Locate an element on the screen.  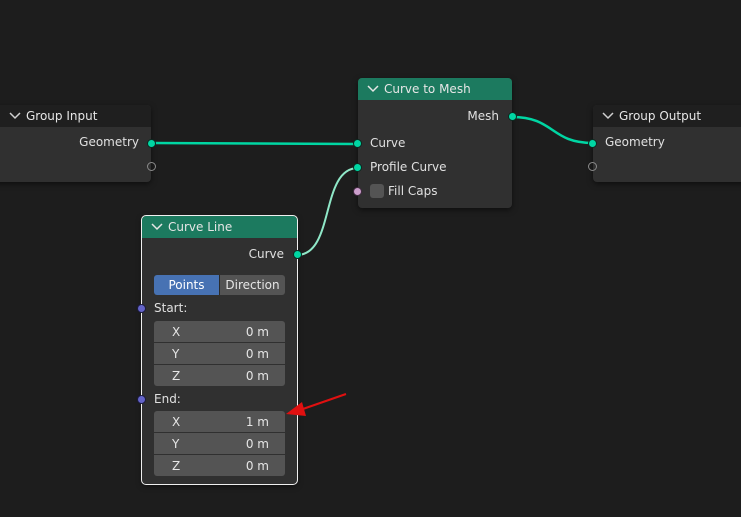
fill-caps-socket is located at coordinates (357, 191).